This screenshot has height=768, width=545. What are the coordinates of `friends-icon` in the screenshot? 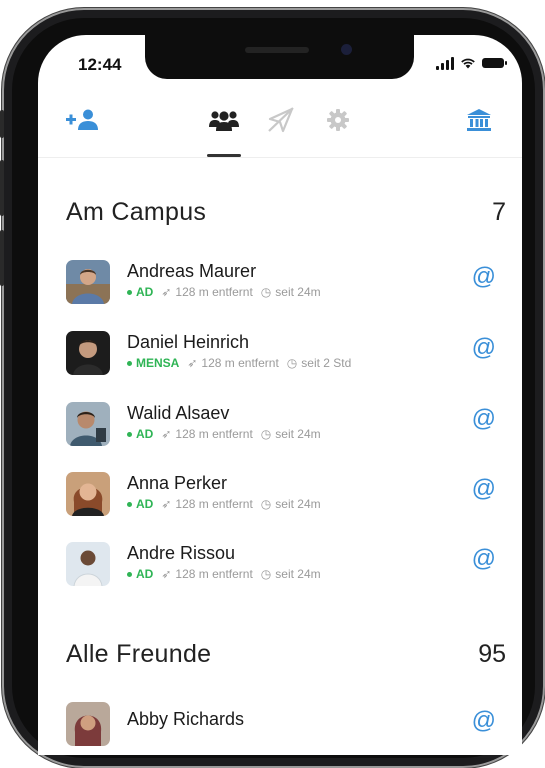 It's located at (224, 120).